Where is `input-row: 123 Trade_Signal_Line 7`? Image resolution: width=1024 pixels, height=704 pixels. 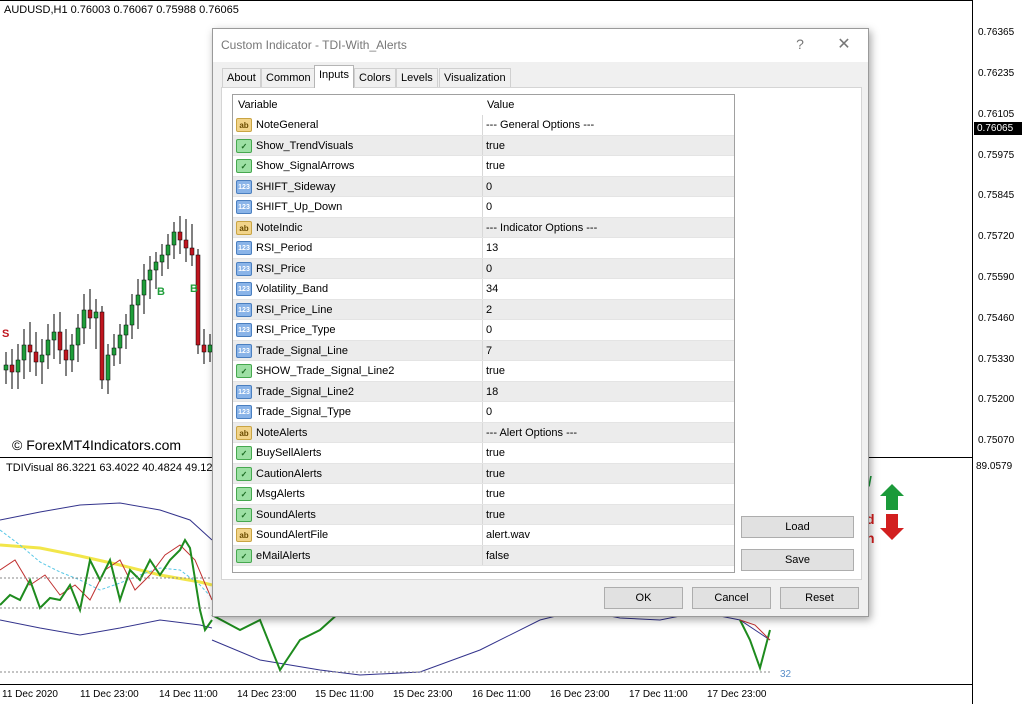
input-row: 123 Trade_Signal_Line 7 is located at coordinates (483, 350).